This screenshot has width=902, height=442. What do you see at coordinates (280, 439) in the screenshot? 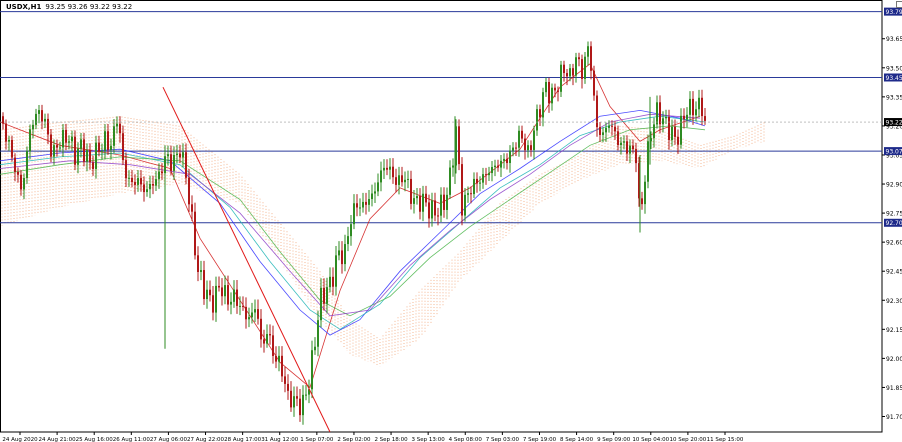
I see `x-axis-tick-label: 31 Aug 12:00` at bounding box center [280, 439].